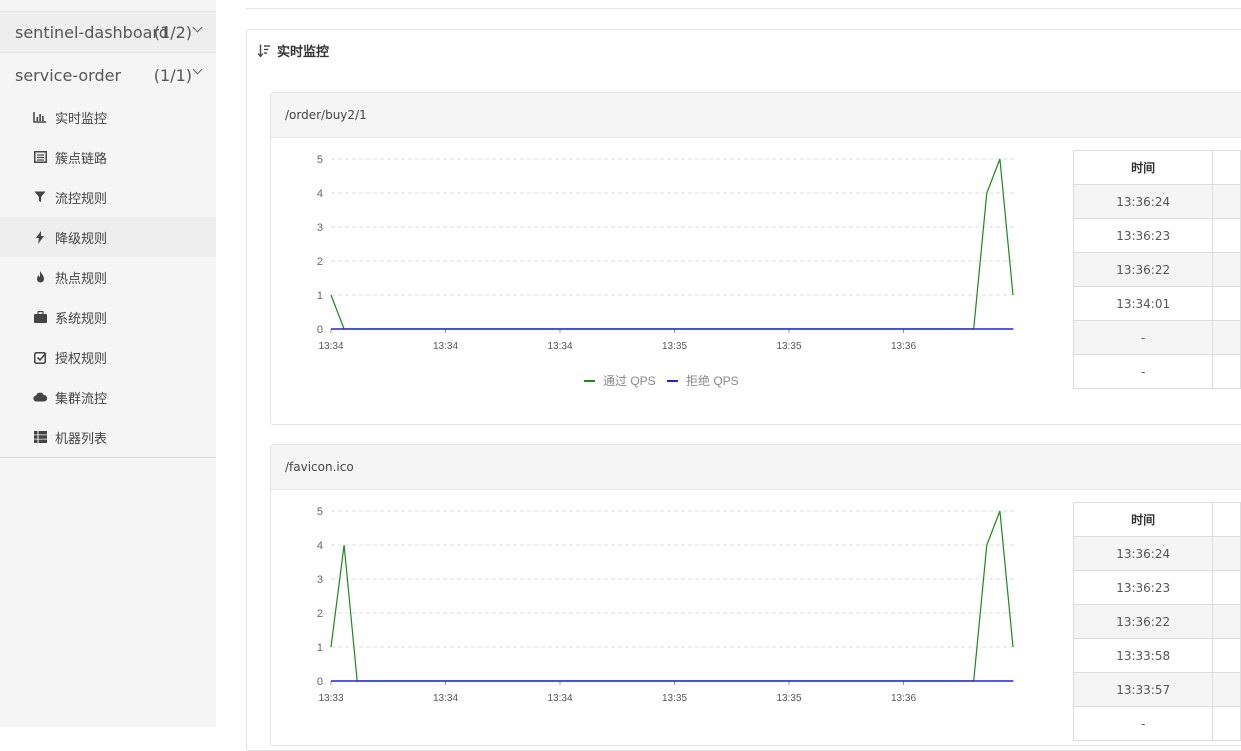 This screenshot has width=1241, height=751. What do you see at coordinates (172, 75) in the screenshot?
I see `app-machine-count: (1/1)` at bounding box center [172, 75].